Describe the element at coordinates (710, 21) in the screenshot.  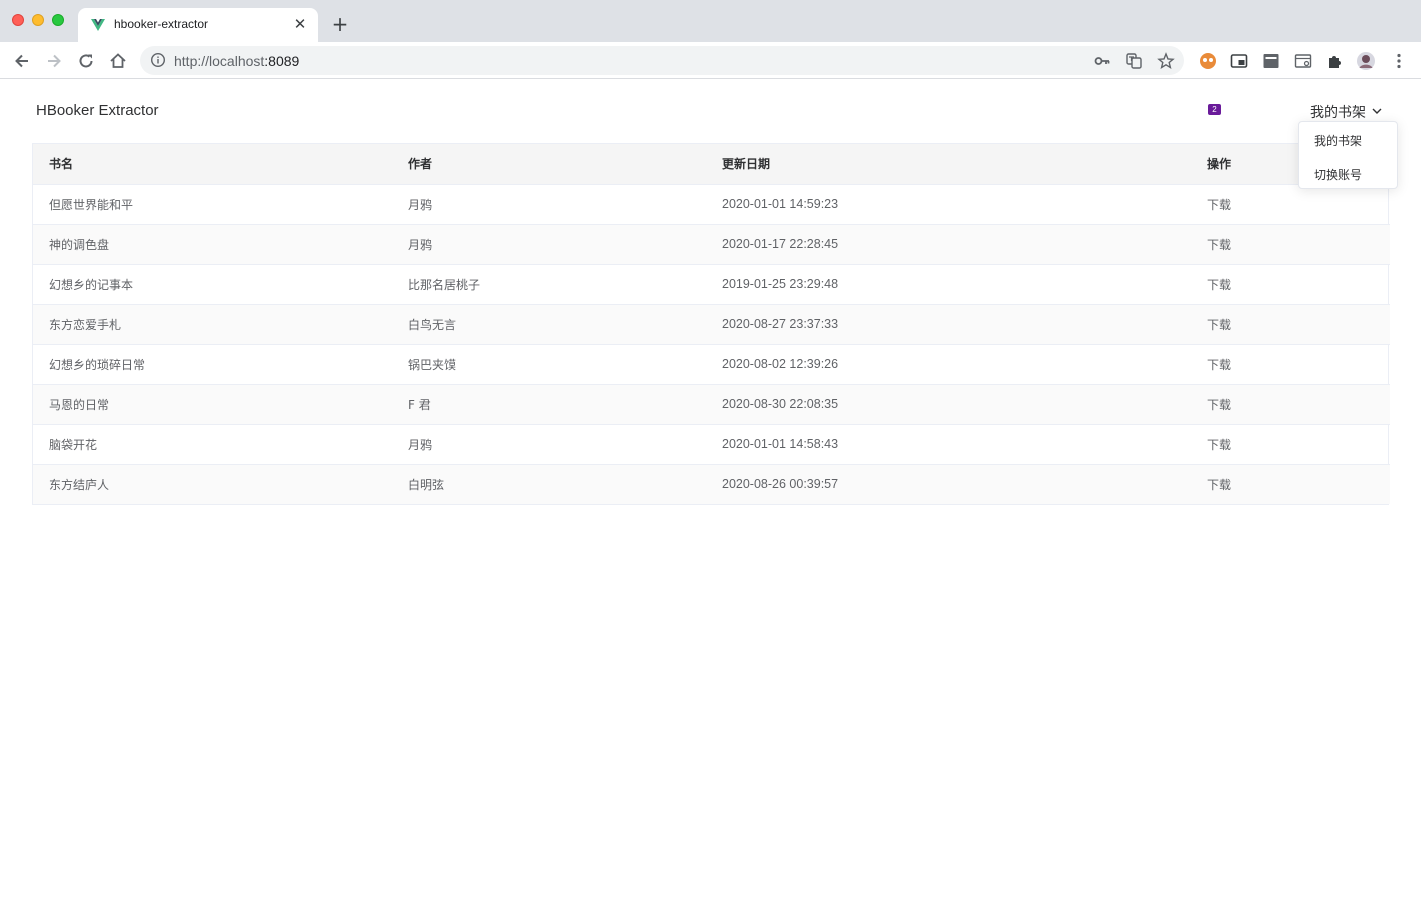
I see `browser-tabstrip: hbooker-extractor ✕ +` at that location.